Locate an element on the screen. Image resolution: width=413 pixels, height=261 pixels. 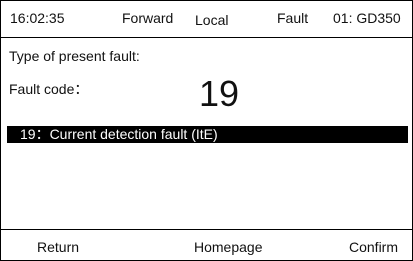
return-button: Return is located at coordinates (58, 247).